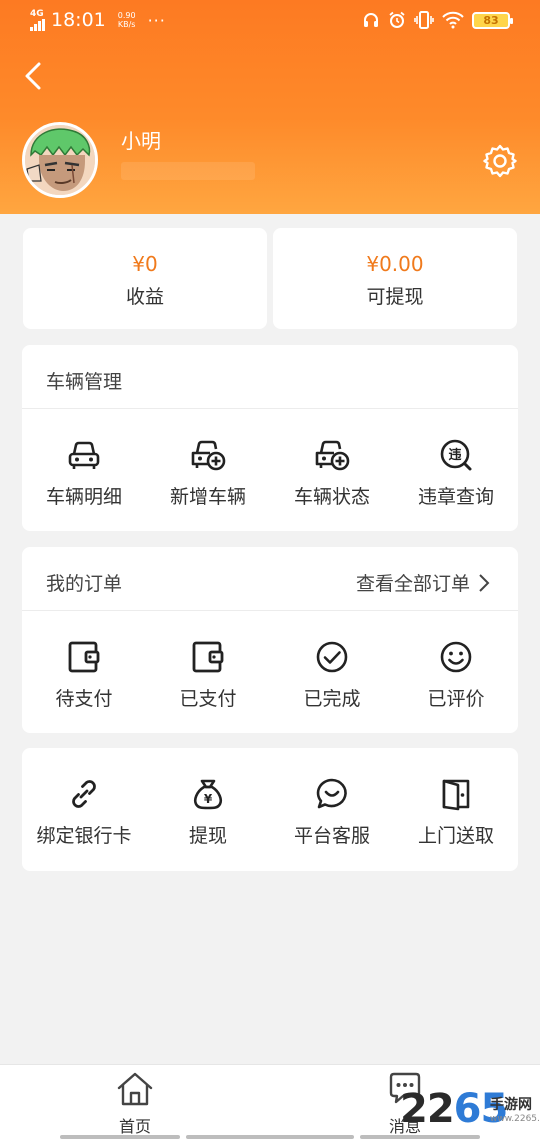  Describe the element at coordinates (208, 455) in the screenshot. I see `car-add-icon` at that location.